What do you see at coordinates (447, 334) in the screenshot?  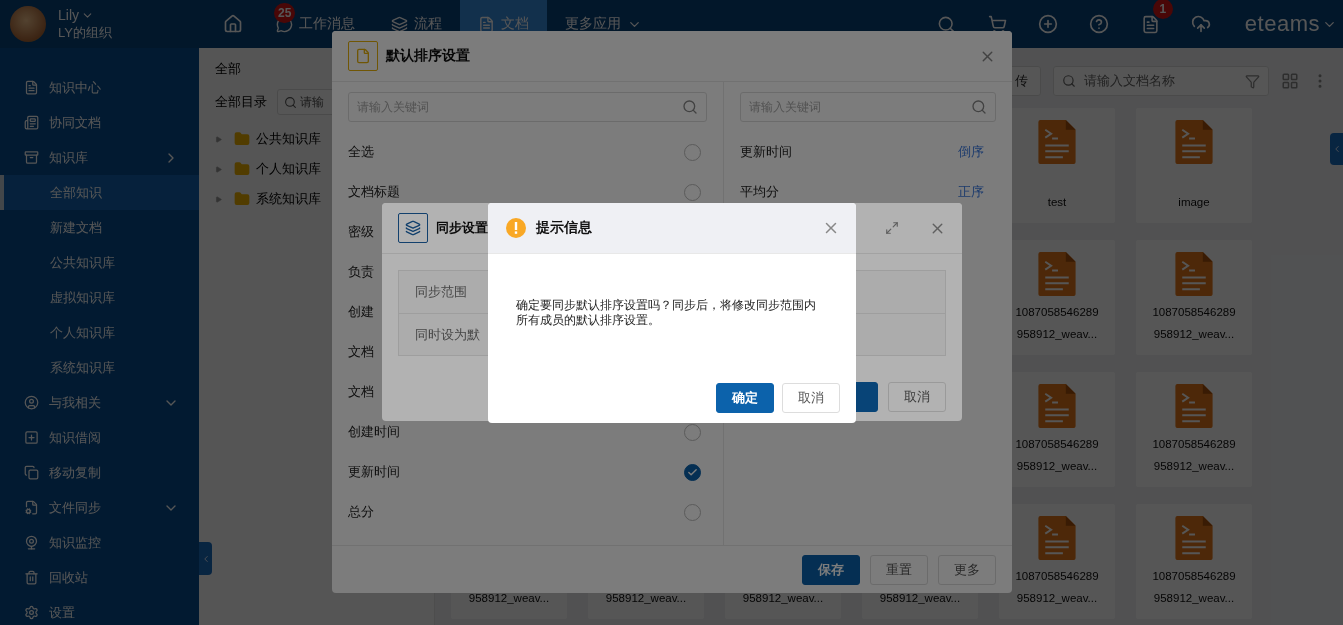 I see `settings-label: 同时设为默` at bounding box center [447, 334].